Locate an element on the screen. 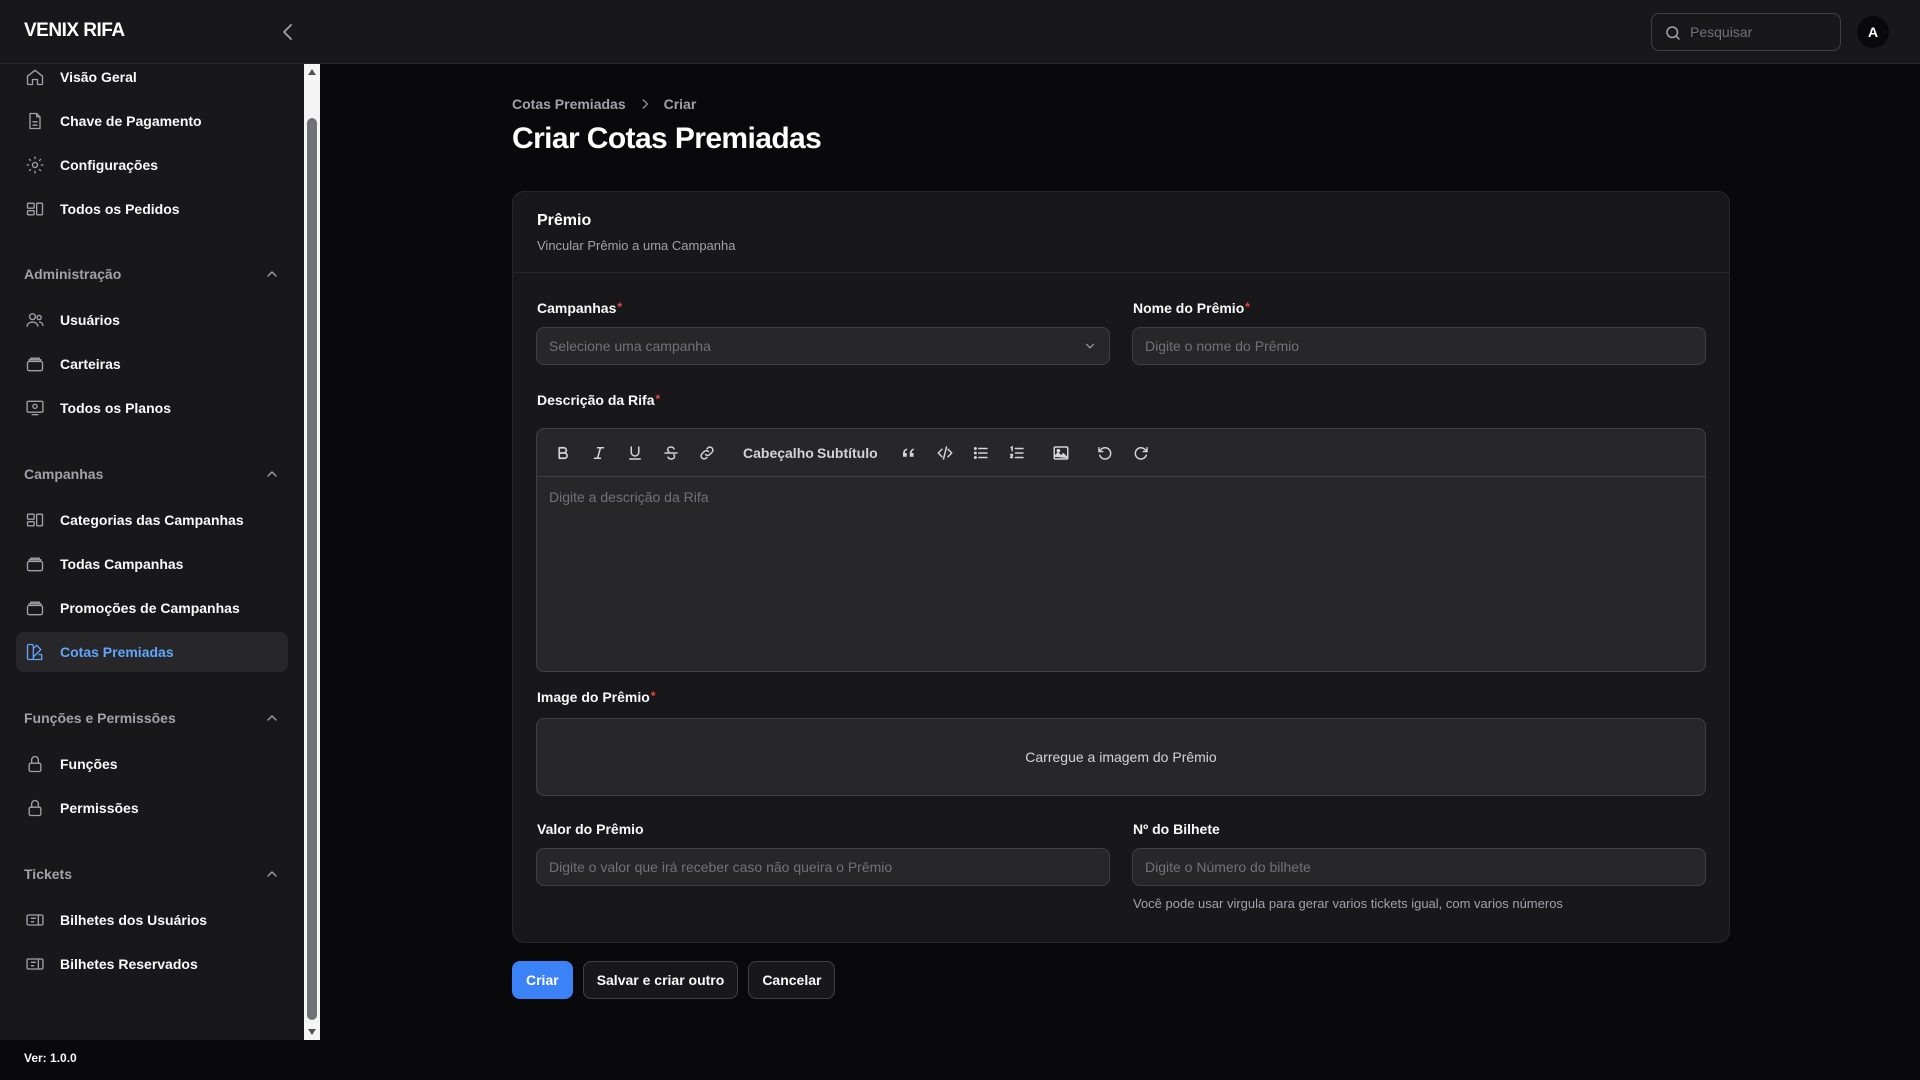  collapse-sidebar-button is located at coordinates (288, 32).